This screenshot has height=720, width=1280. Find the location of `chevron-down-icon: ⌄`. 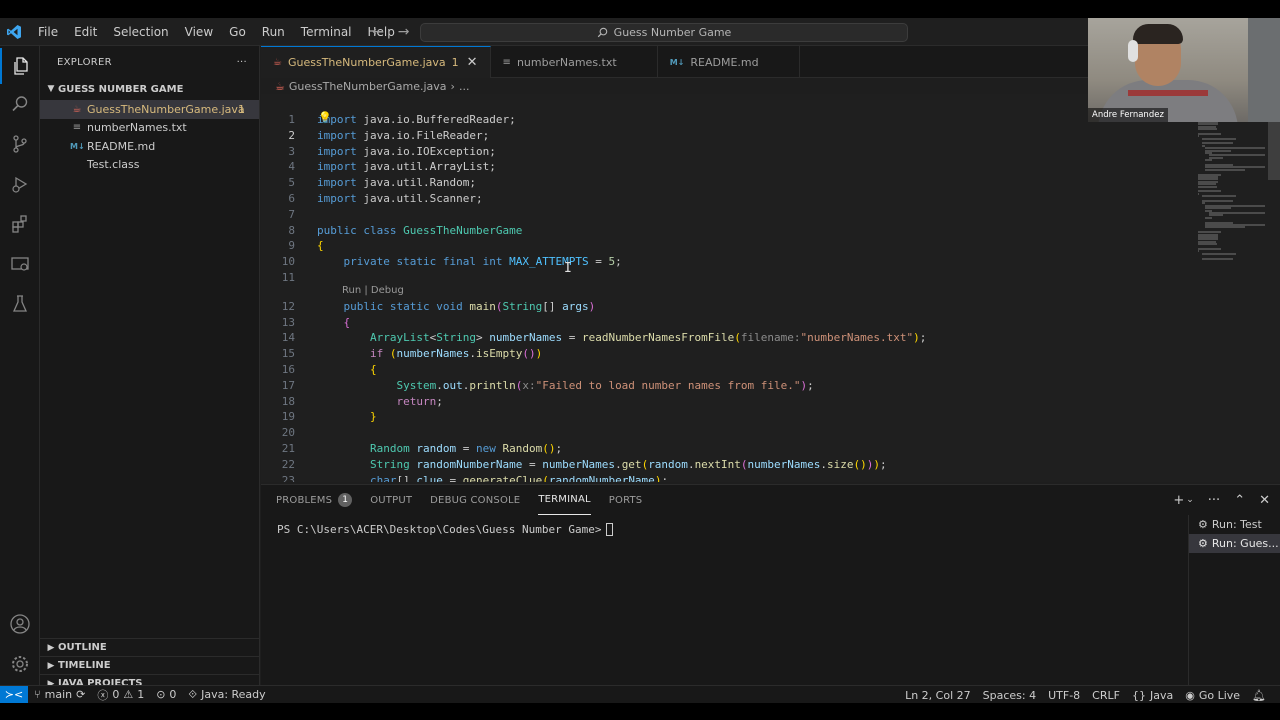

chevron-down-icon: ⌄ is located at coordinates (1190, 500).